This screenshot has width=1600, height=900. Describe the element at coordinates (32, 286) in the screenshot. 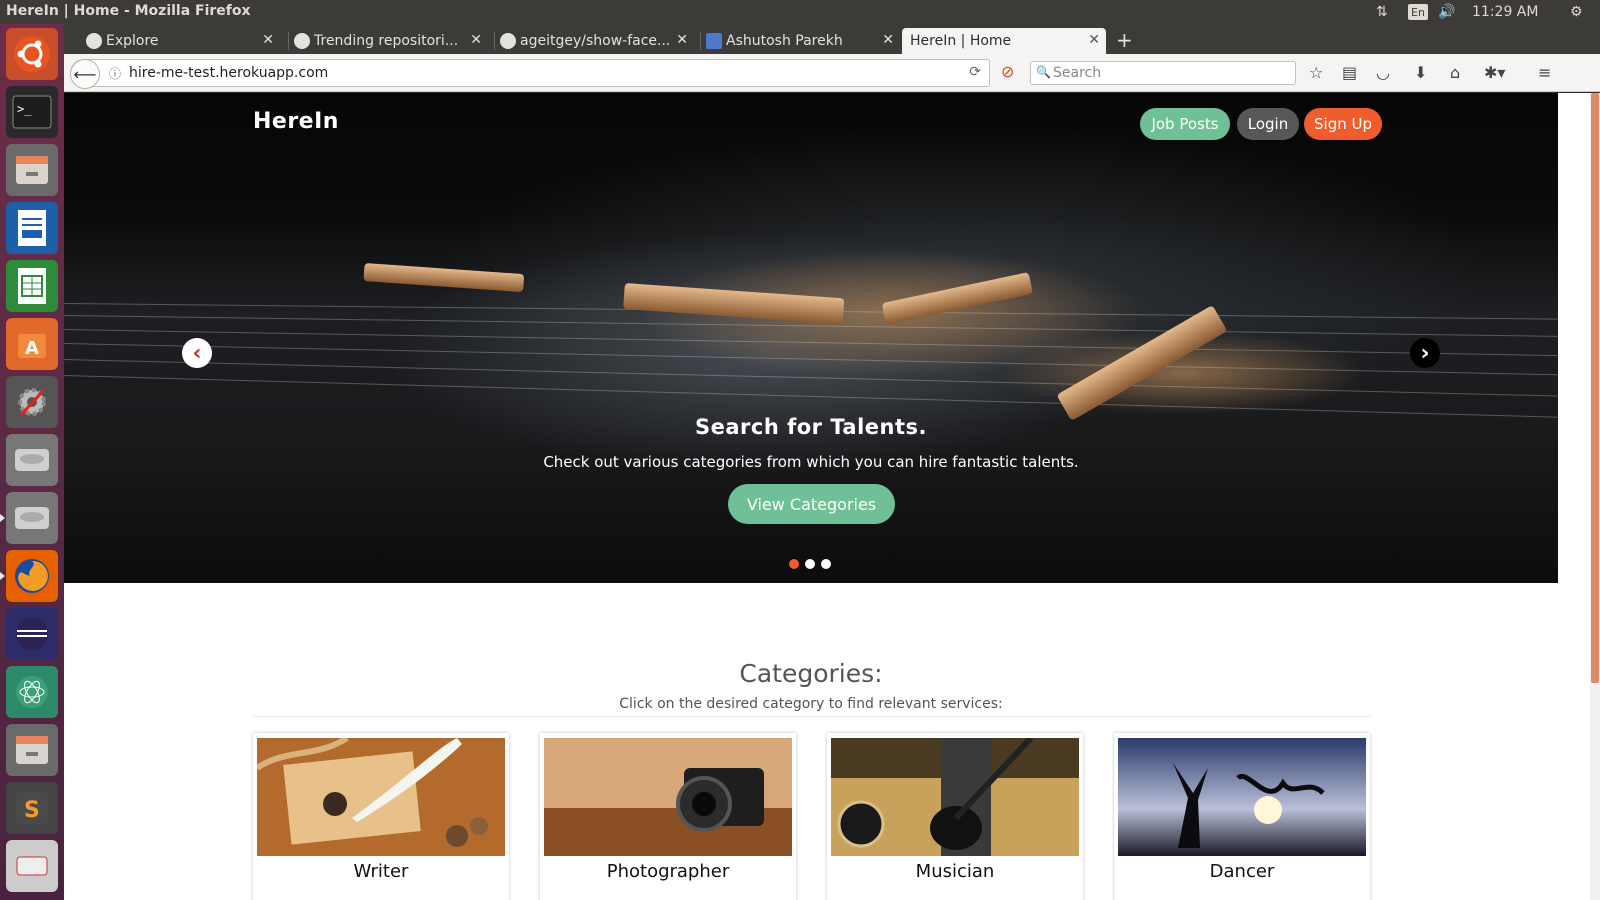

I see `calc-icon` at that location.